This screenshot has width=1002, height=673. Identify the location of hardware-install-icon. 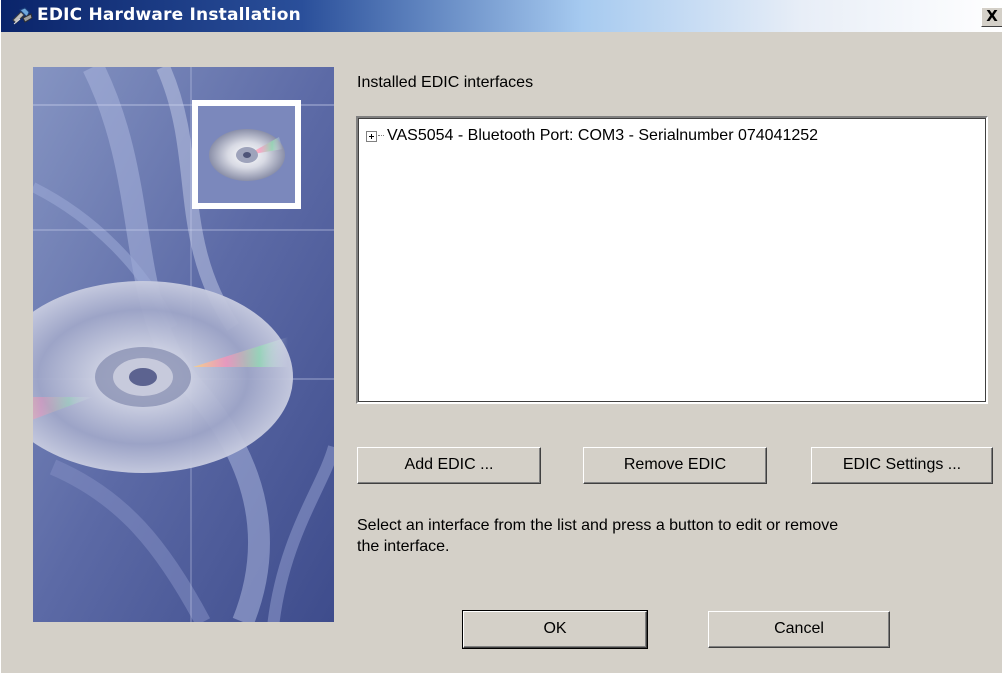
(22, 16).